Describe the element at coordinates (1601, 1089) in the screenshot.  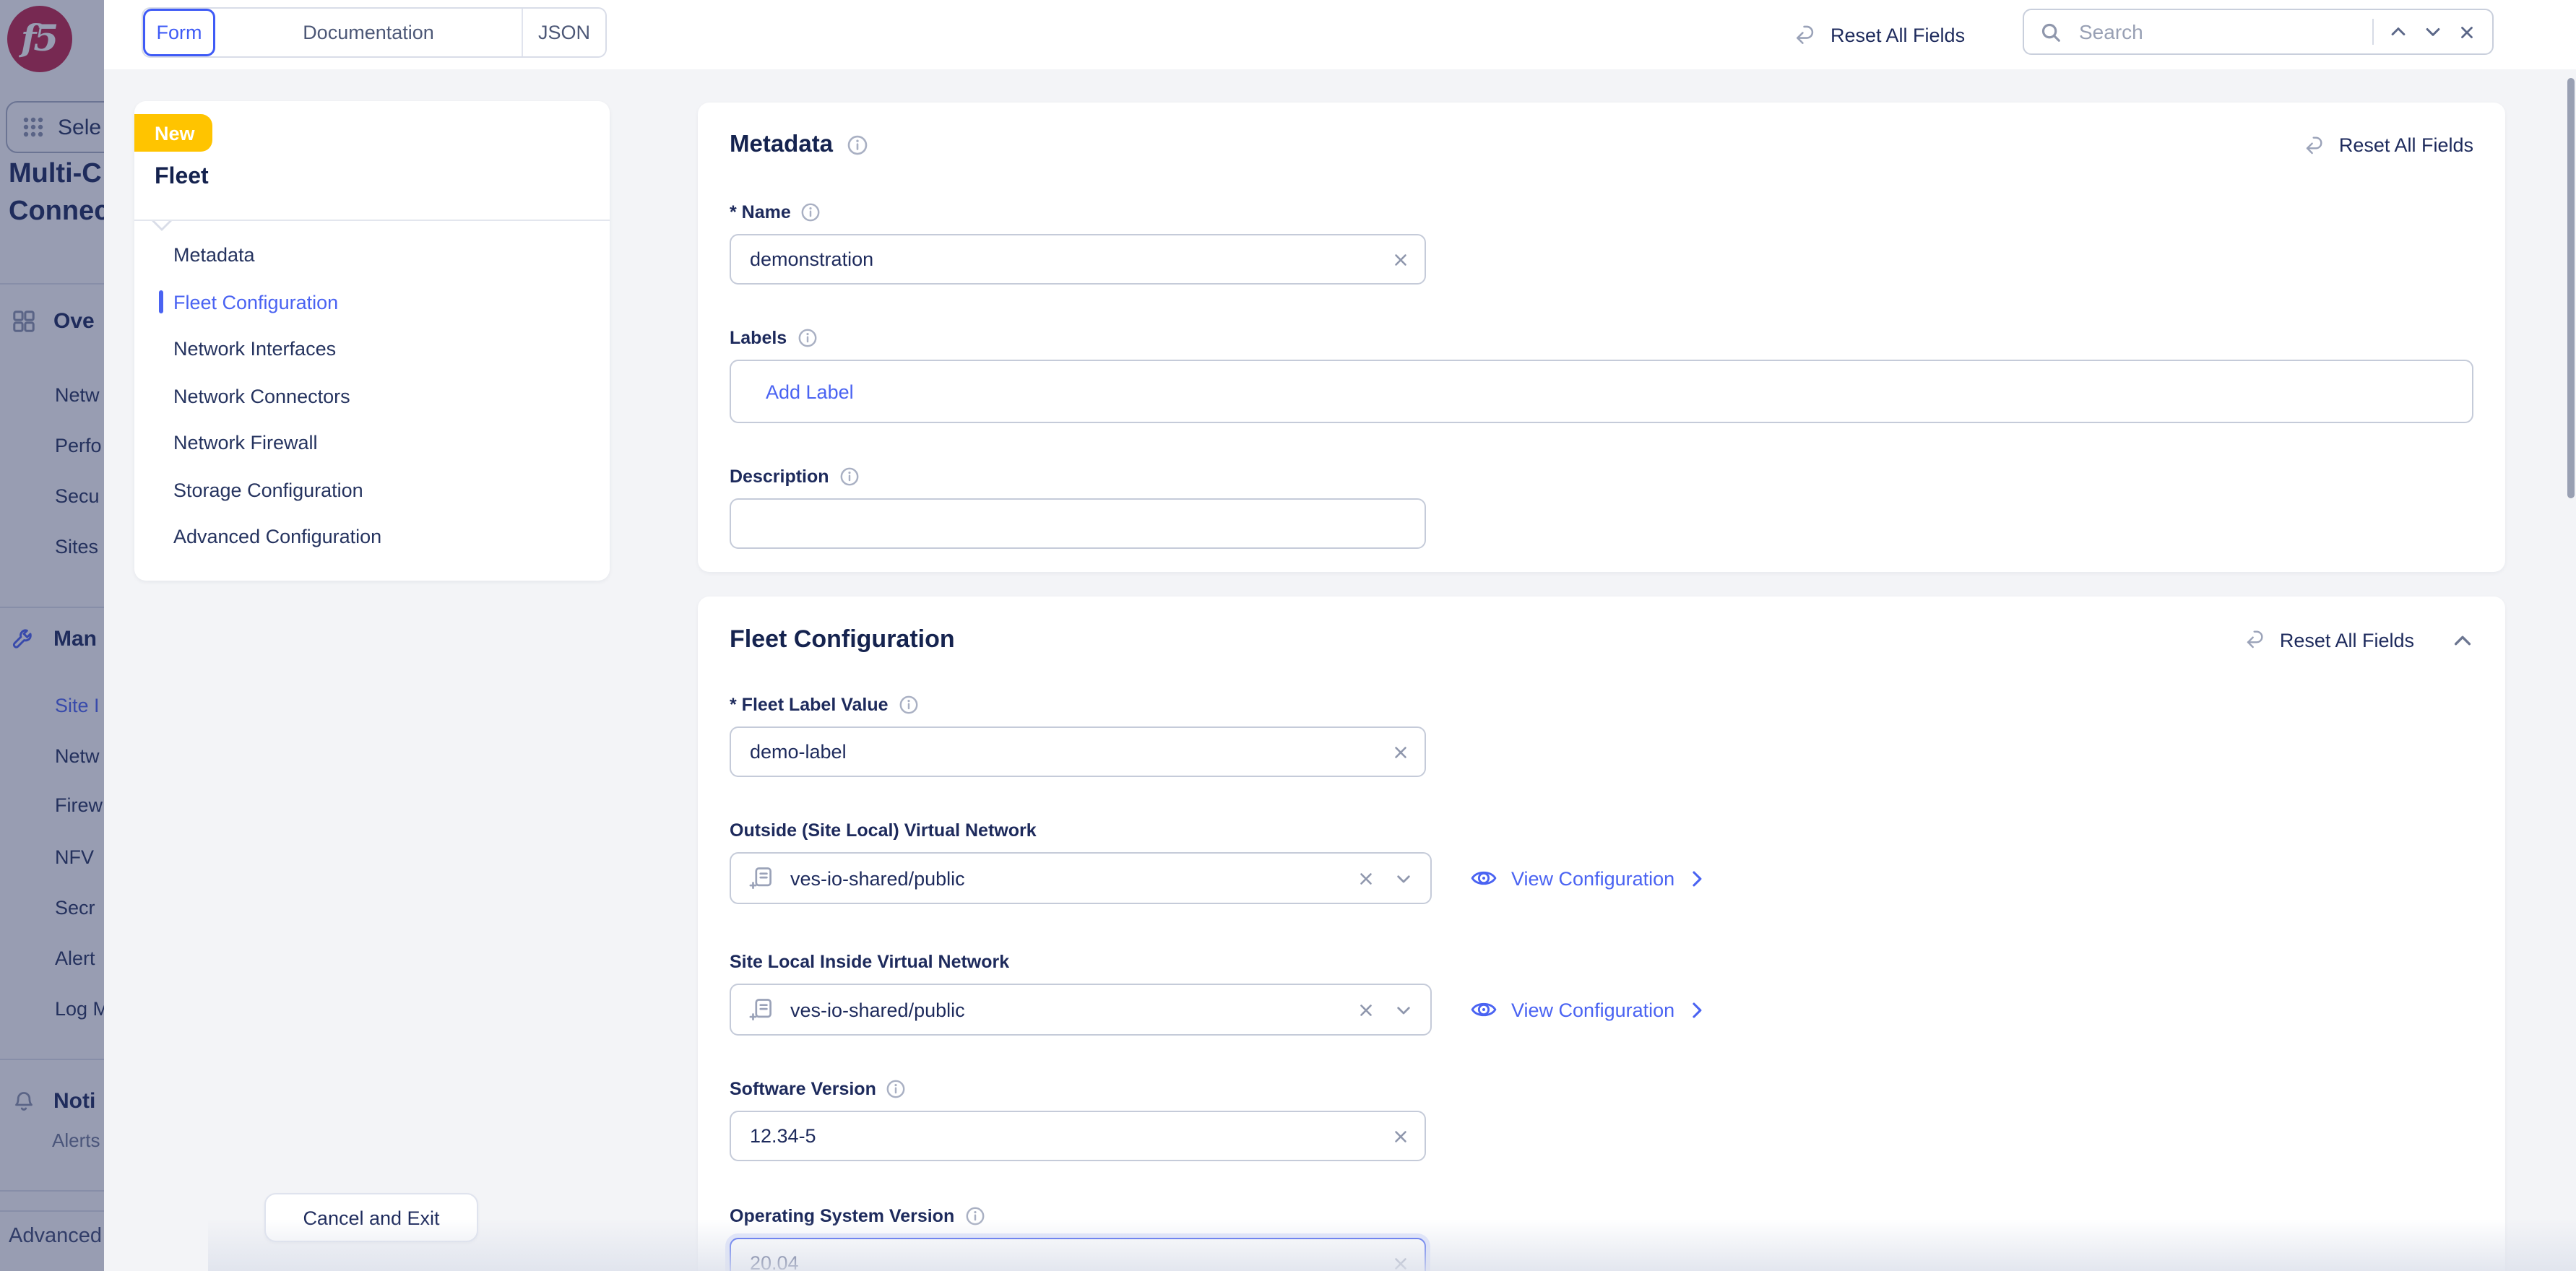
I see `software-version-label: Software Version` at that location.